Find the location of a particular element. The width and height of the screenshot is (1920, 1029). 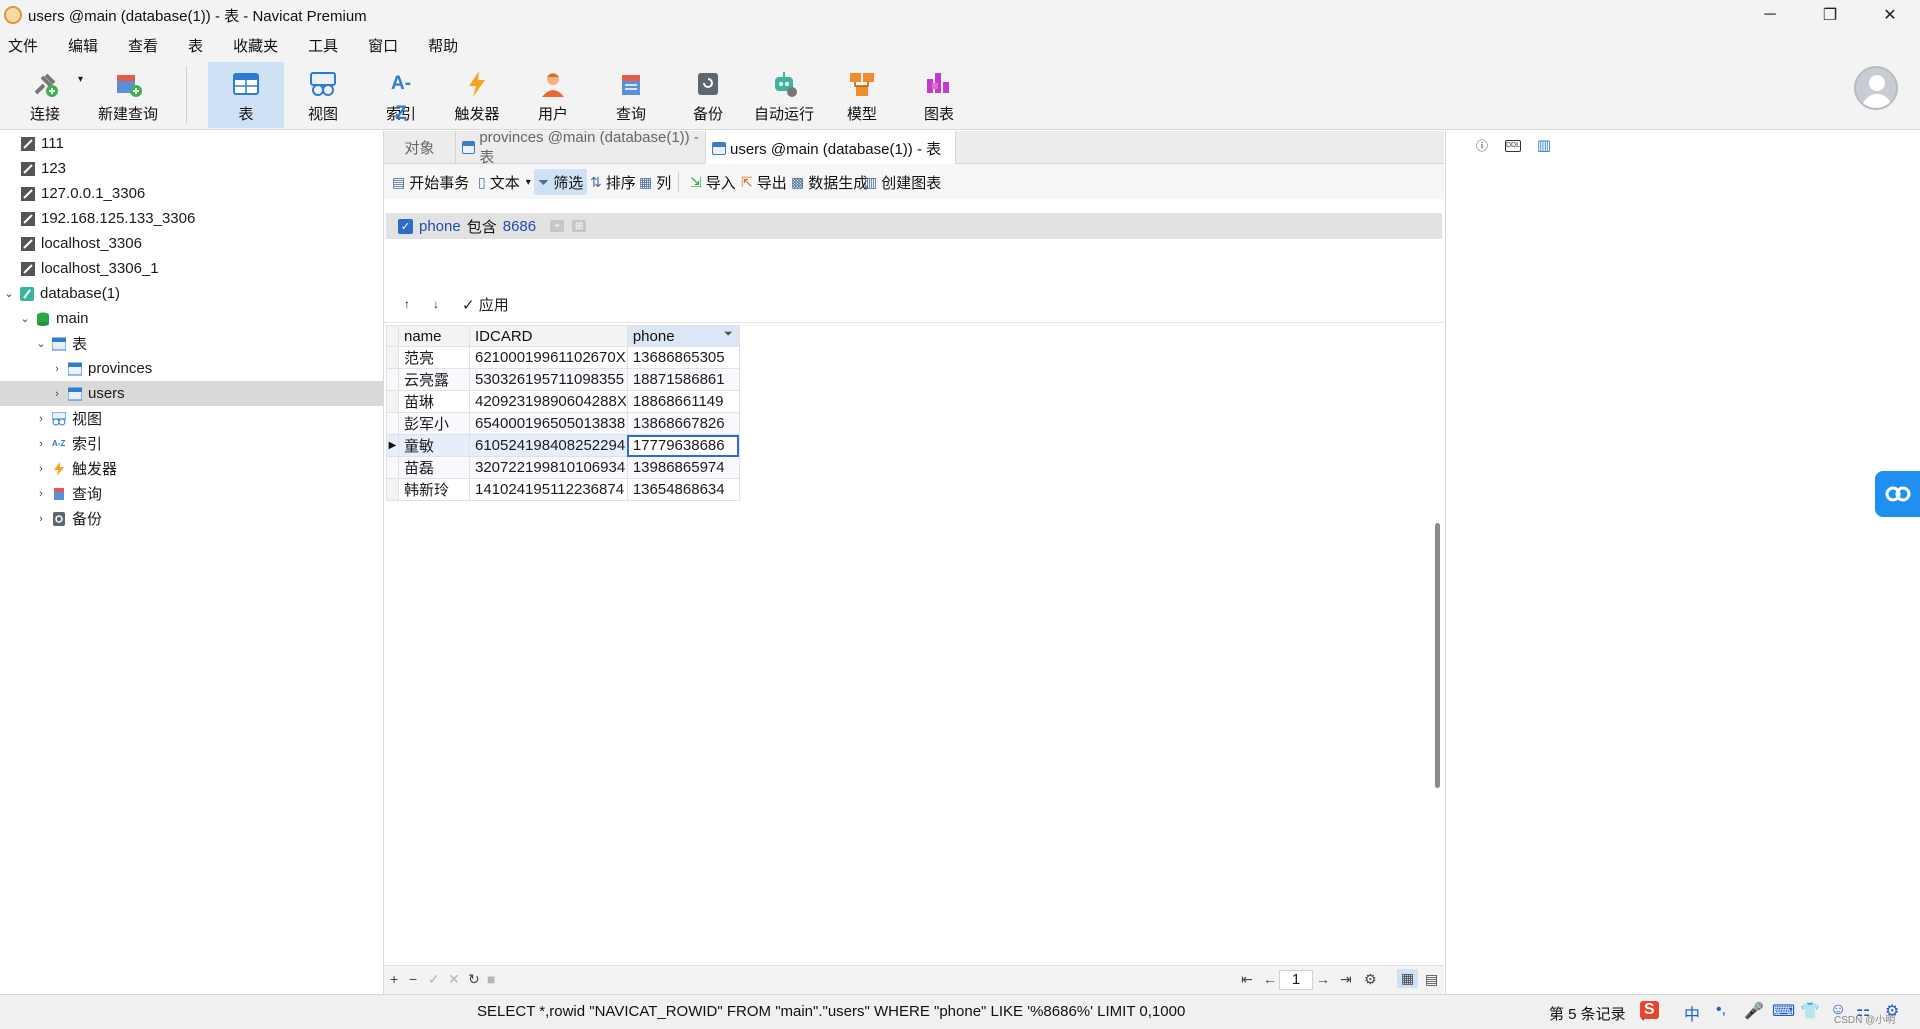

cell-idcard: 610524198408252294 is located at coordinates (548, 445).